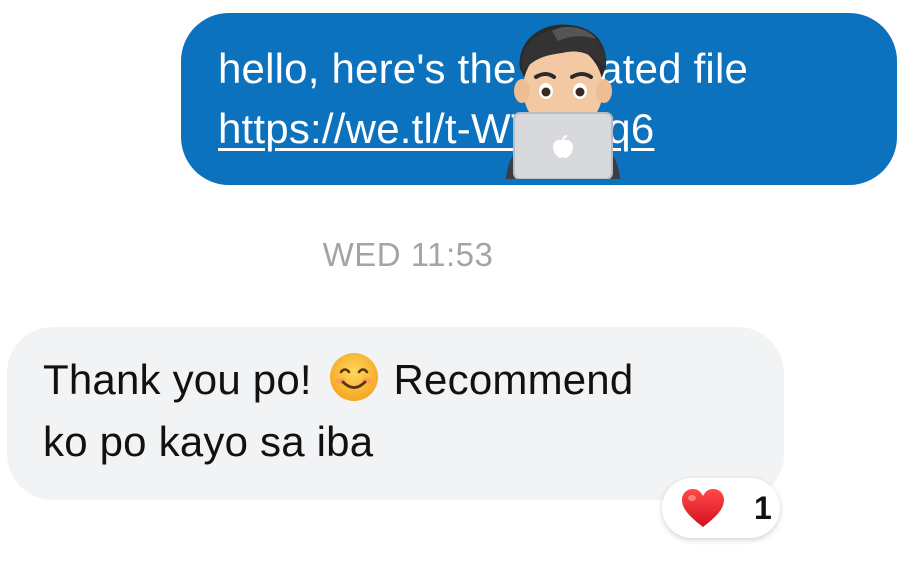 This screenshot has width=904, height=564. Describe the element at coordinates (513, 379) in the screenshot. I see `incoming-text-part2: Recommend` at that location.